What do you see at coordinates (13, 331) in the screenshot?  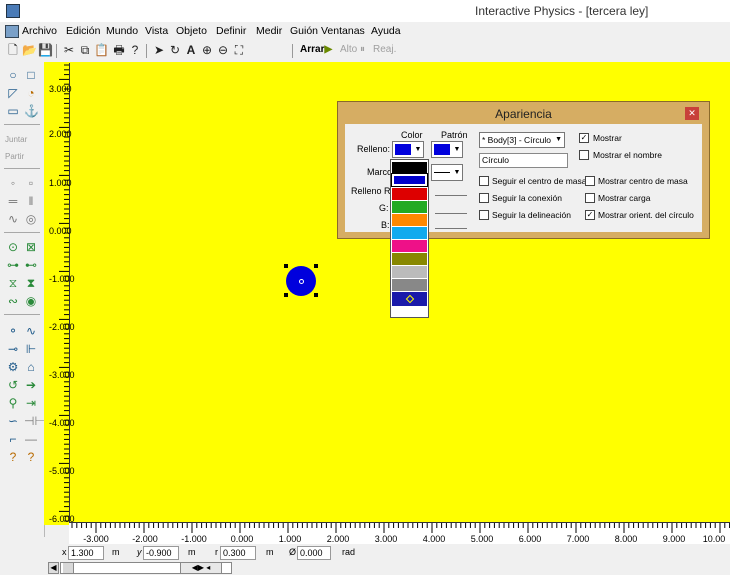 I see `rope-icon: ⚬` at bounding box center [13, 331].